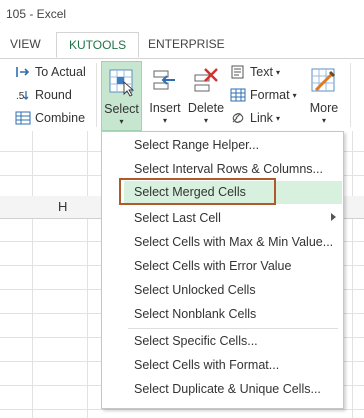 The image size is (364, 418). I want to click on link-icon, so click(238, 118).